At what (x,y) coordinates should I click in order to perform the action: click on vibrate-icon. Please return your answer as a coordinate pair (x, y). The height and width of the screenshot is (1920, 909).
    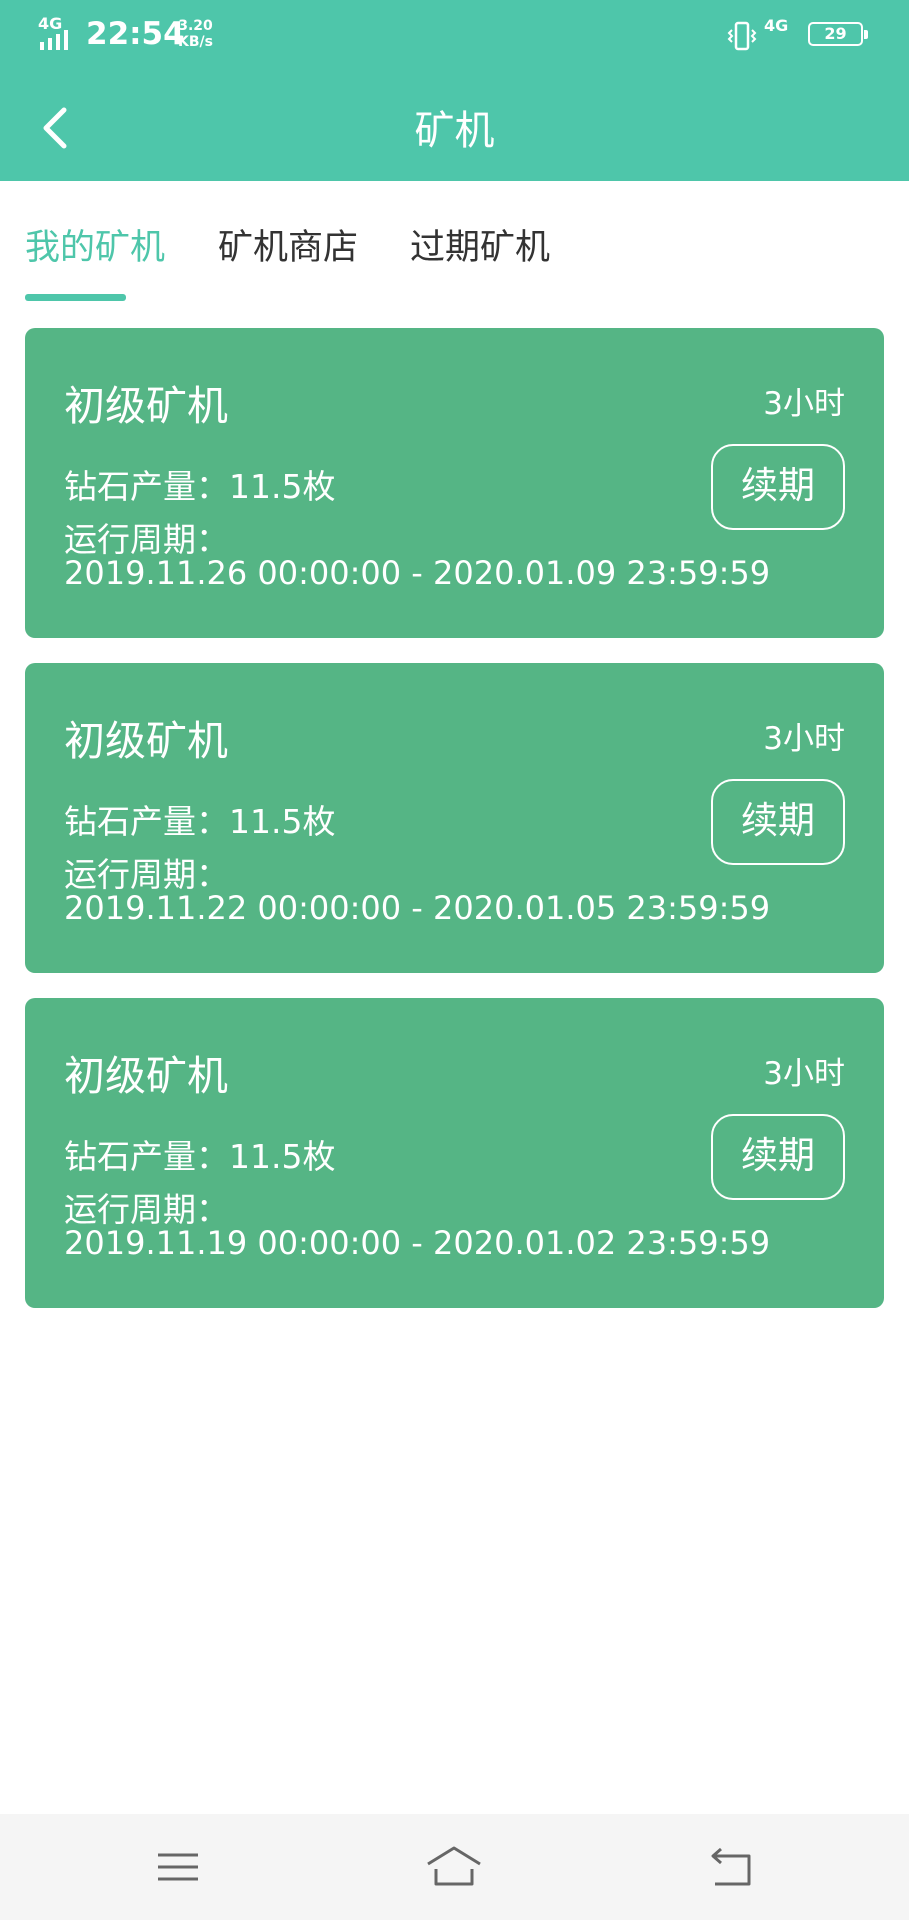
    Looking at the image, I should click on (742, 36).